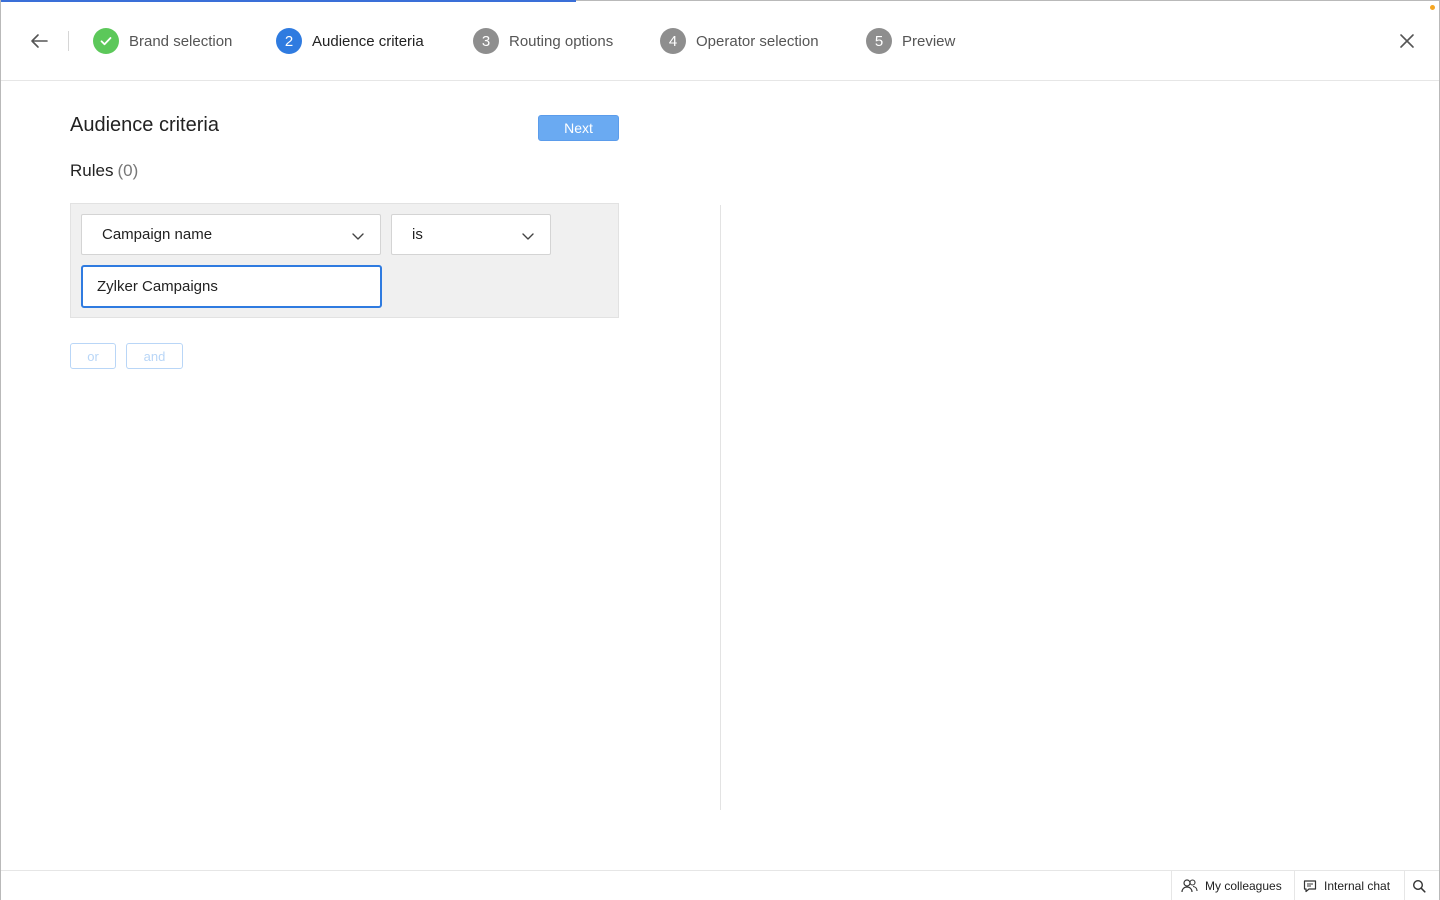 The width and height of the screenshot is (1440, 900). Describe the element at coordinates (879, 41) in the screenshot. I see `step-number: 5` at that location.